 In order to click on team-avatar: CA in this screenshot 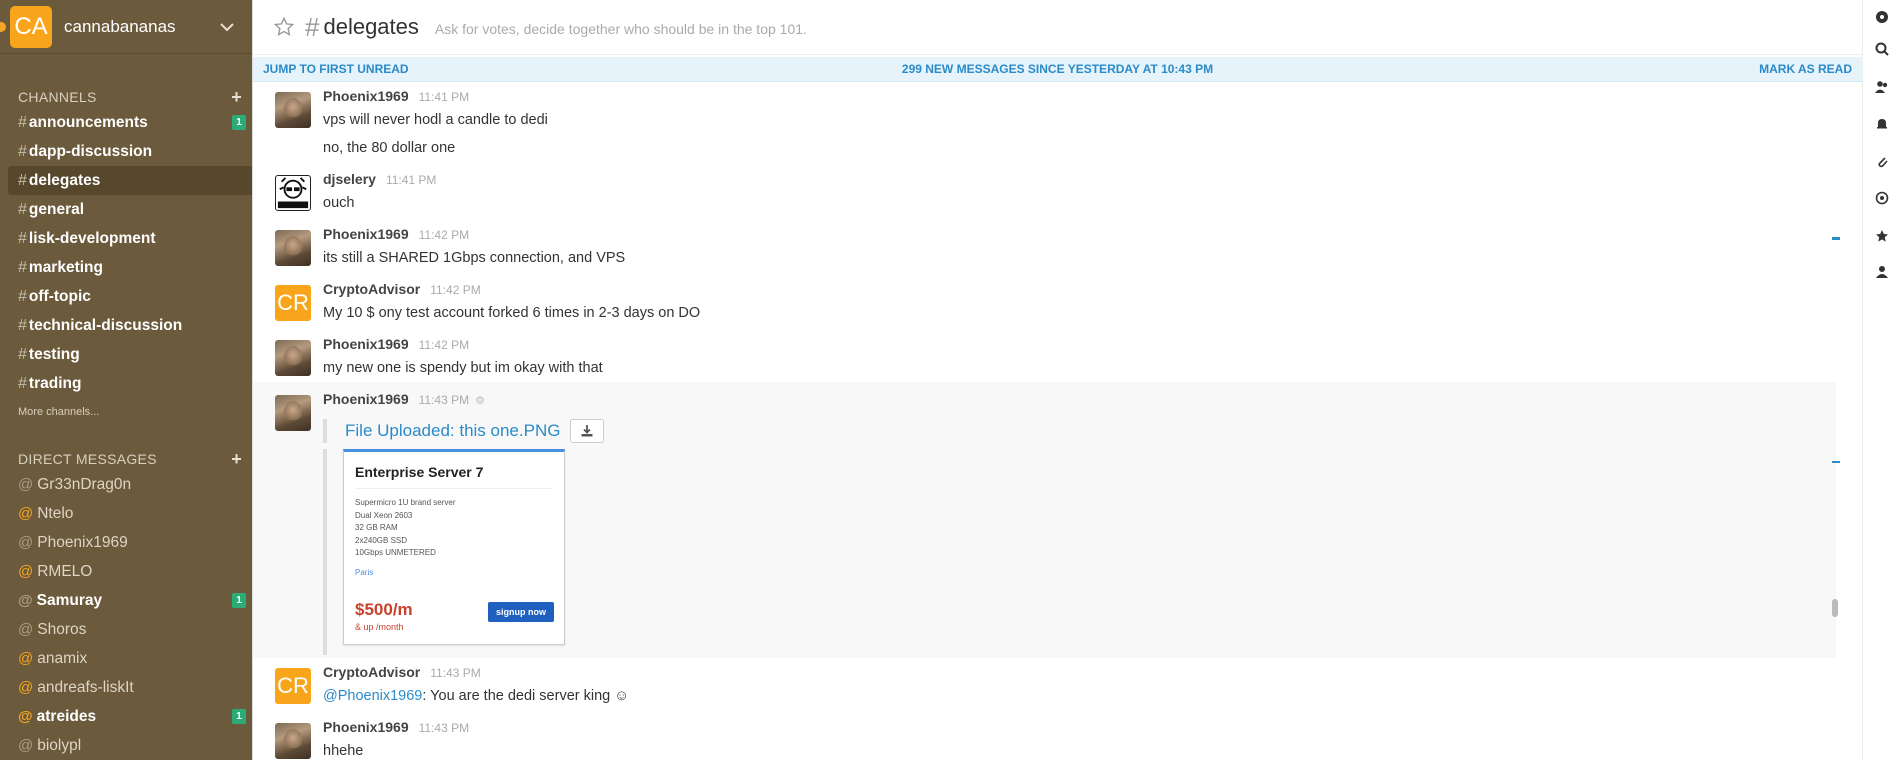, I will do `click(31, 26)`.